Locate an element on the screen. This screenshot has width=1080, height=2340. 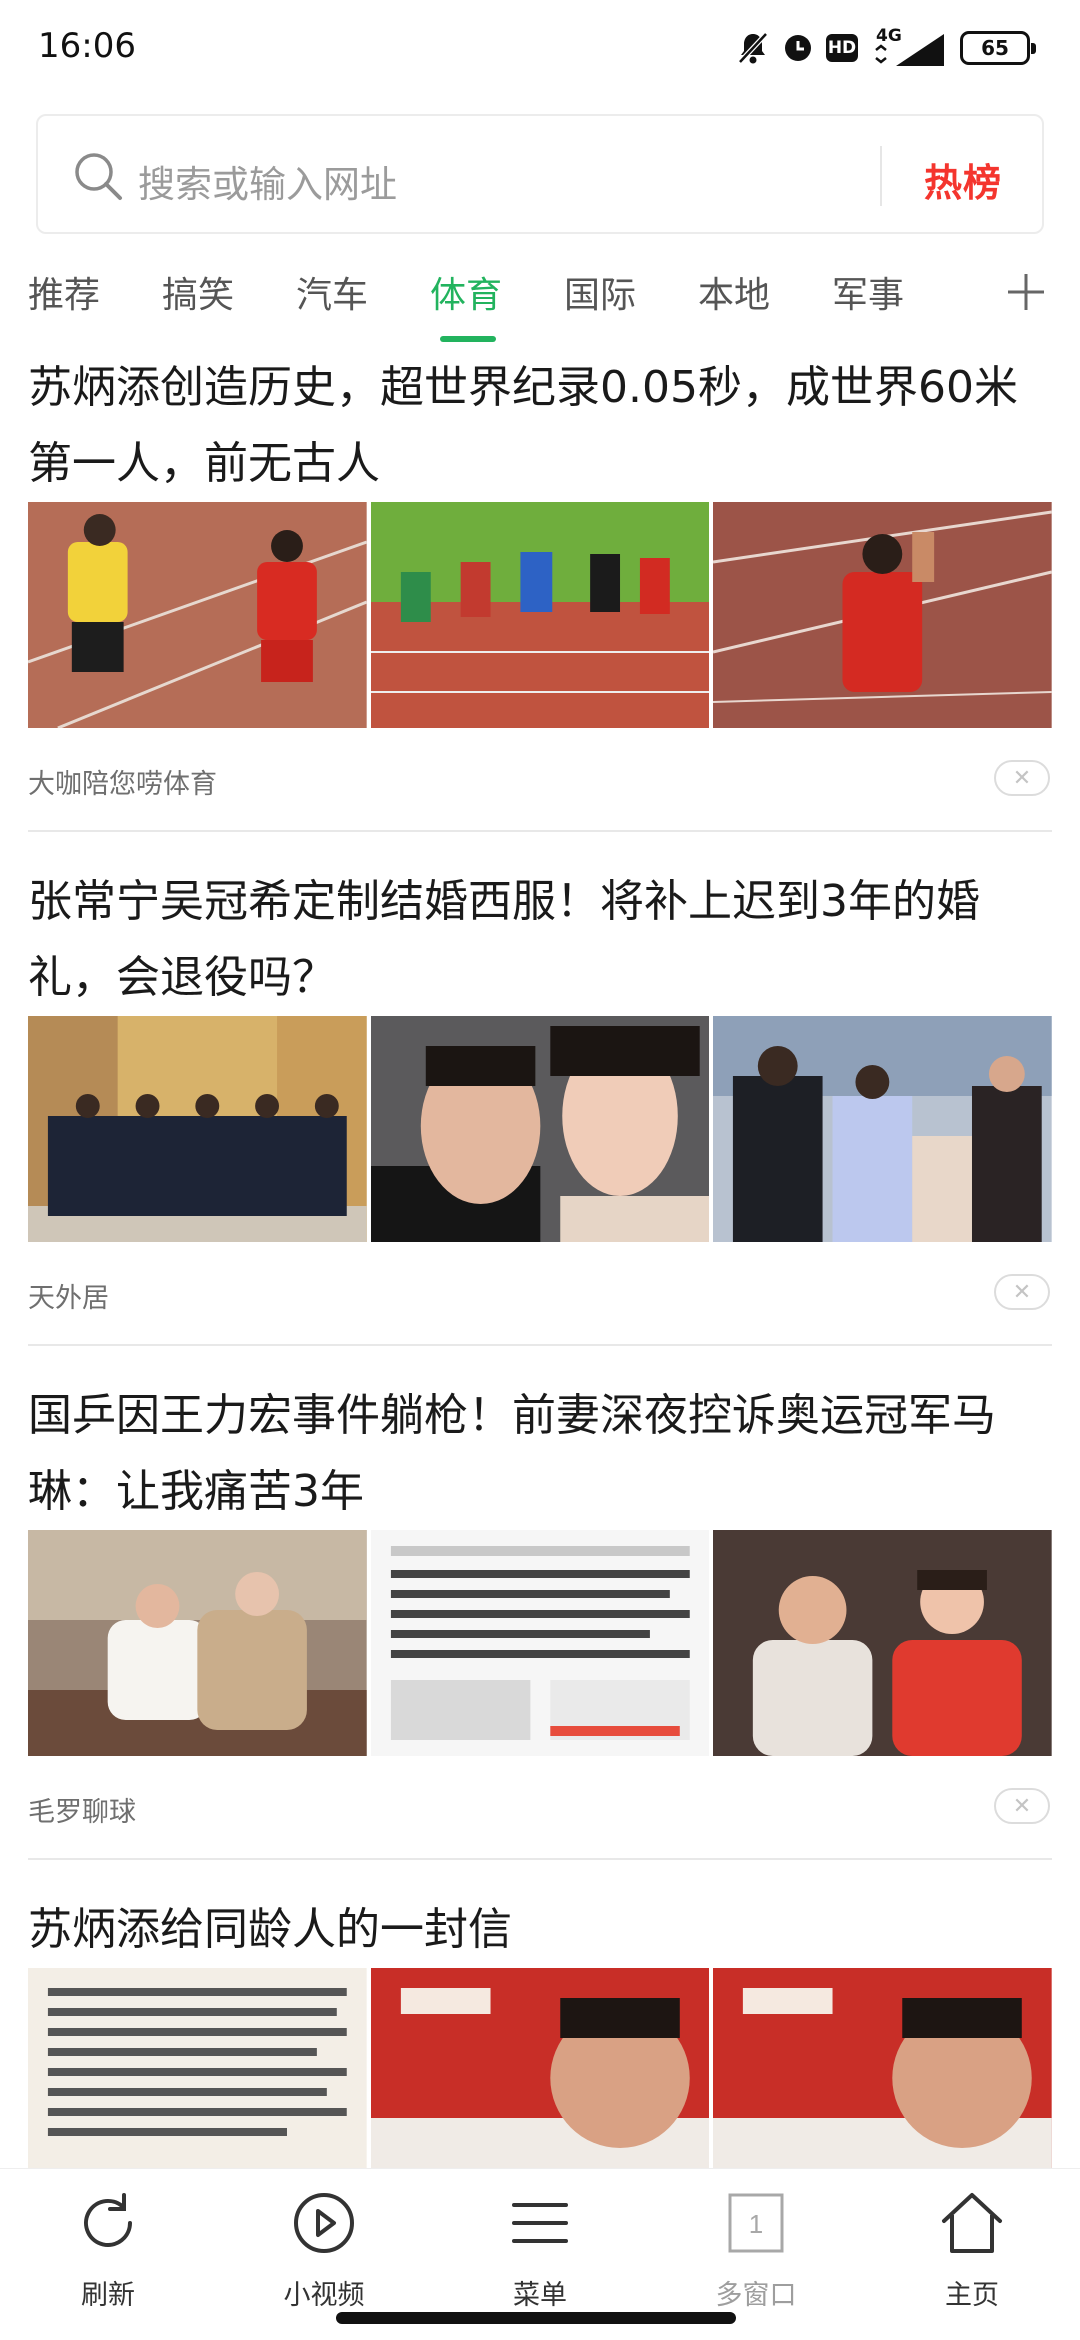
article-title: 国乒因王力宏事件躺枪！前妻深夜控诉奥运冠军马琳：让我痛苦3年 is located at coordinates (543, 1454).